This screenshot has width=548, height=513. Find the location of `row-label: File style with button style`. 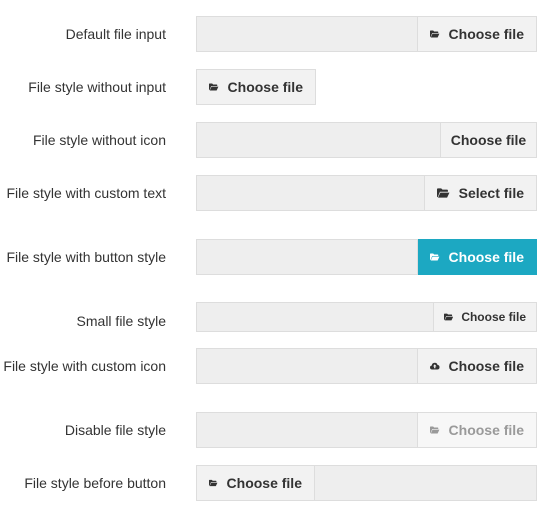

row-label: File style with button style is located at coordinates (86, 257).